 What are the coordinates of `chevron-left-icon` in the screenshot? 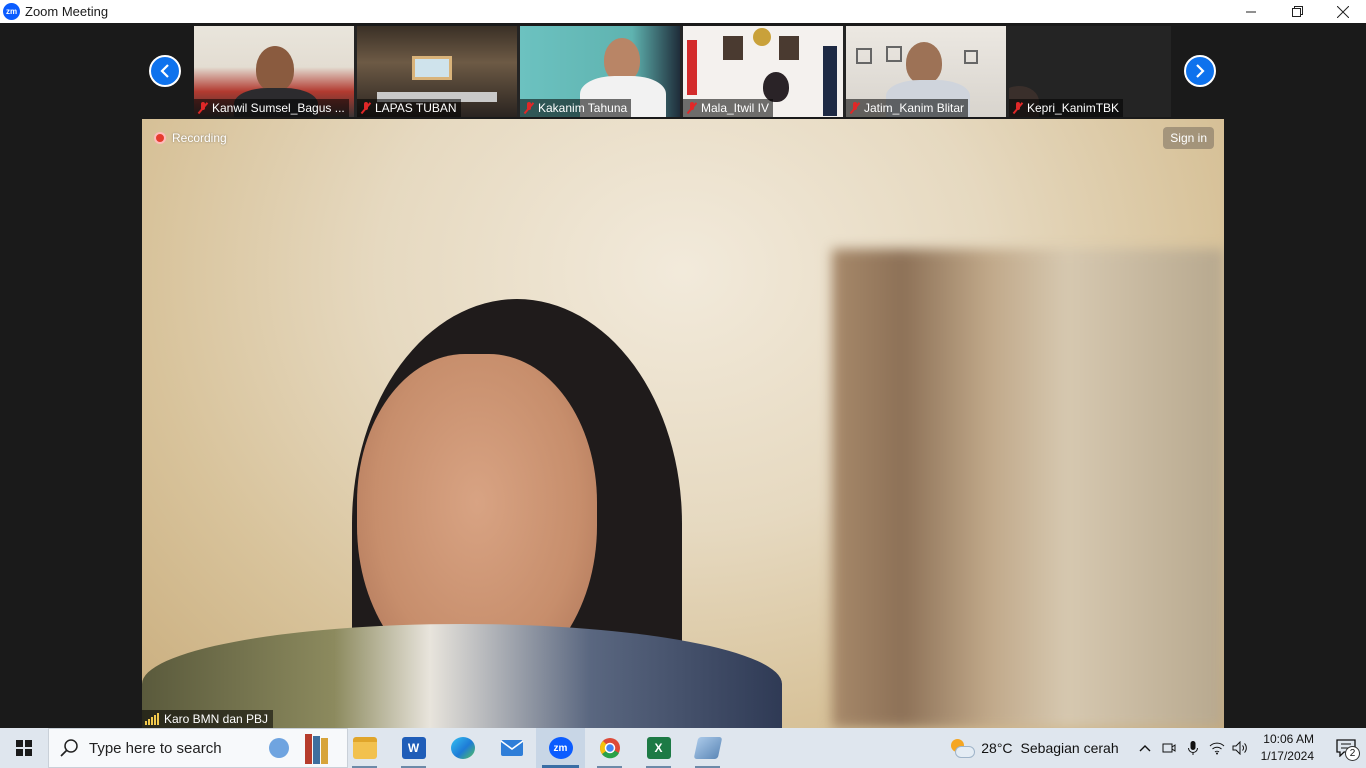 It's located at (164, 71).